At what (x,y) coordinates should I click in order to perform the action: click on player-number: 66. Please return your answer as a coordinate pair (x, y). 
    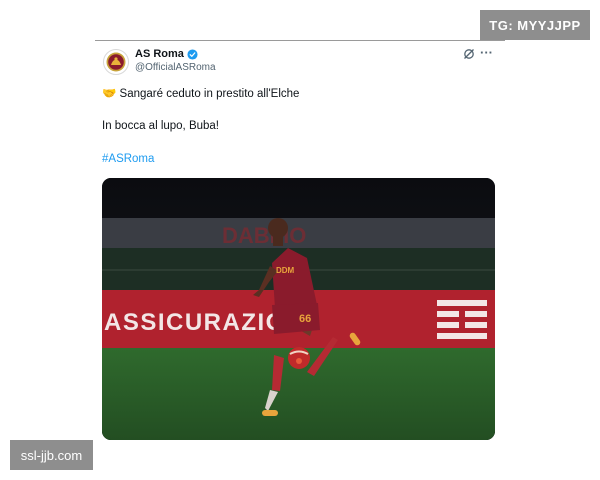
    Looking at the image, I should click on (305, 319).